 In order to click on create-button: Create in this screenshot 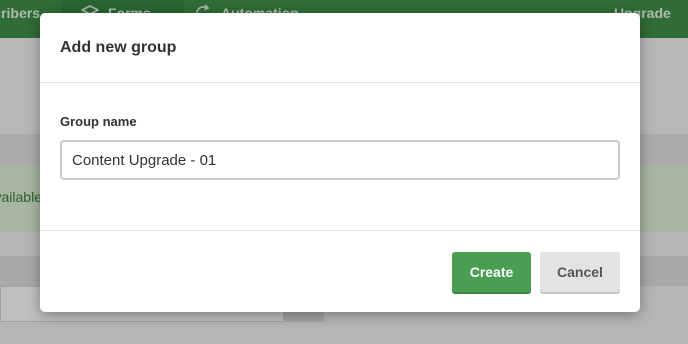, I will do `click(491, 272)`.